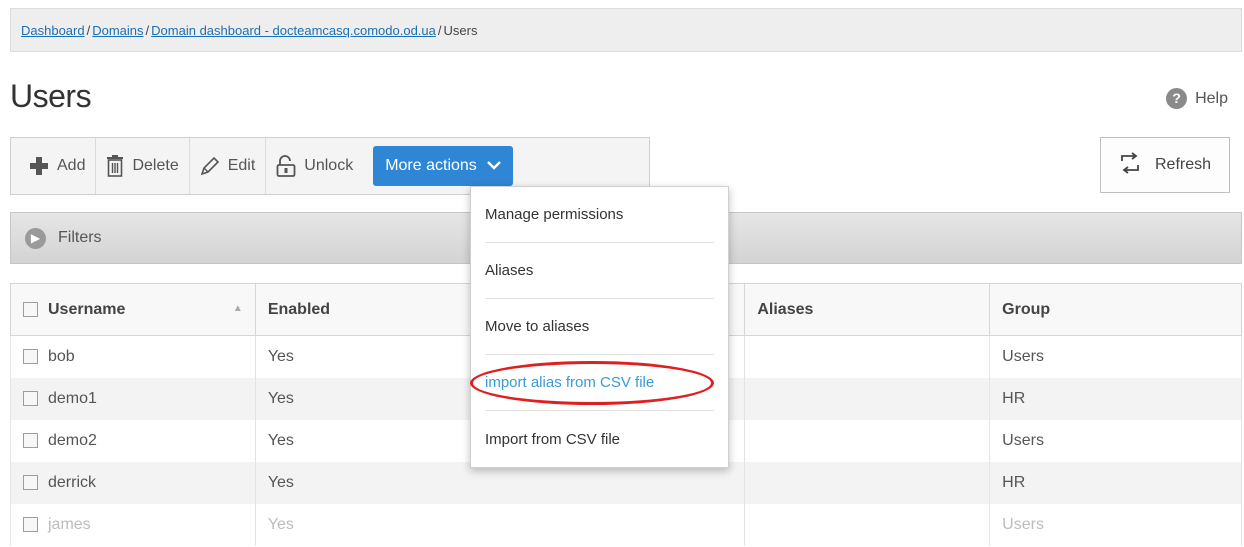 This screenshot has height=547, width=1244. I want to click on sort-icon: ▲, so click(237, 308).